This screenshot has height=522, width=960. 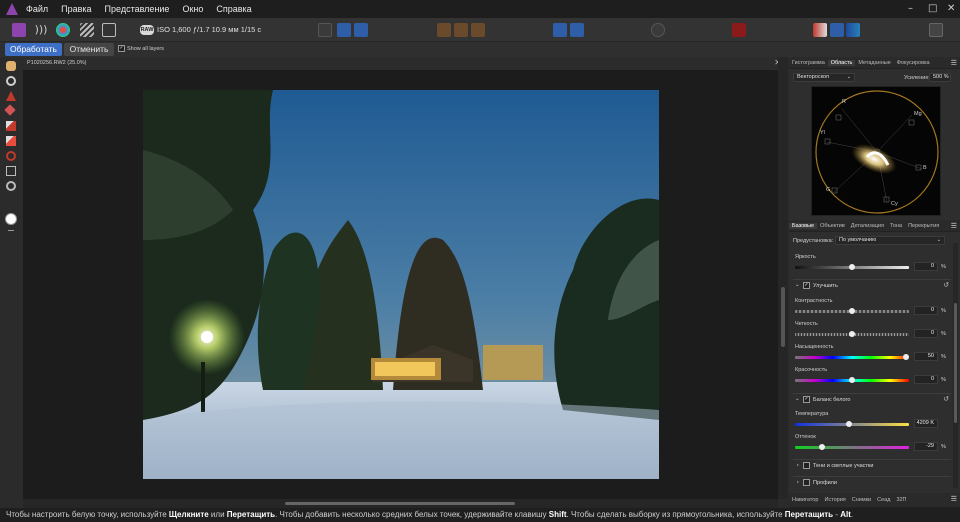 What do you see at coordinates (926, 356) in the screenshot?
I see `saturation-value: 50` at bounding box center [926, 356].